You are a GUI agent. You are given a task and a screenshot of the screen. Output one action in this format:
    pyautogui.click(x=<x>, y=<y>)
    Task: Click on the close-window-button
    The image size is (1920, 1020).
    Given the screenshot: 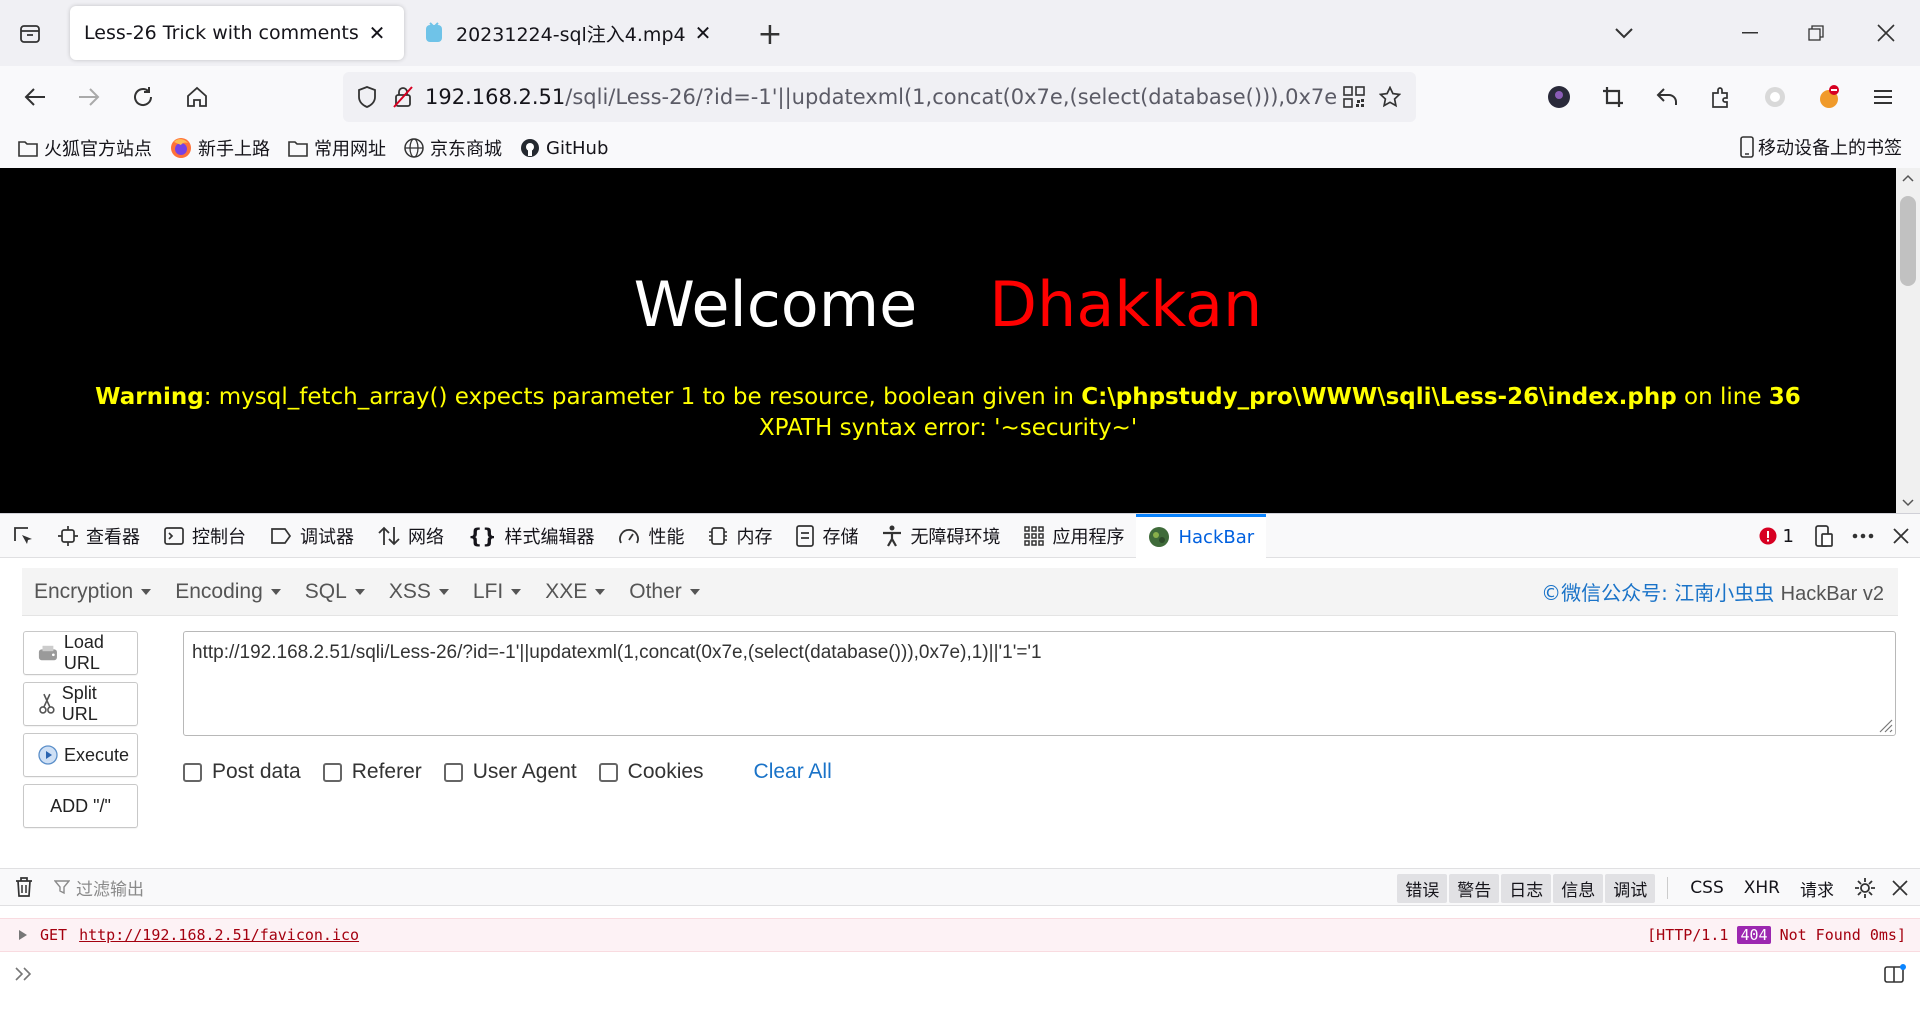 What is the action you would take?
    pyautogui.click(x=1886, y=33)
    